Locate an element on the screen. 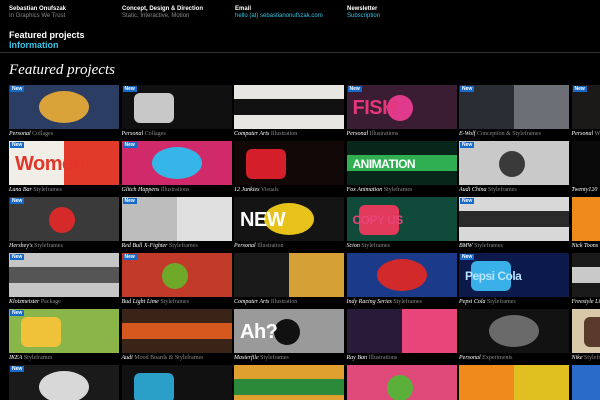  project-tile: New Klotzmeister Package is located at coordinates (64, 280).